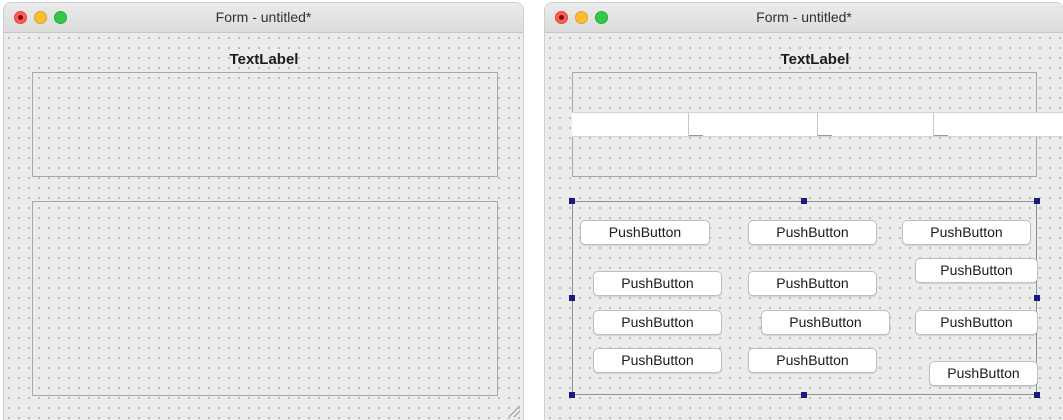 The image size is (1063, 420). Describe the element at coordinates (1037, 298) in the screenshot. I see `resize-handle-right` at that location.